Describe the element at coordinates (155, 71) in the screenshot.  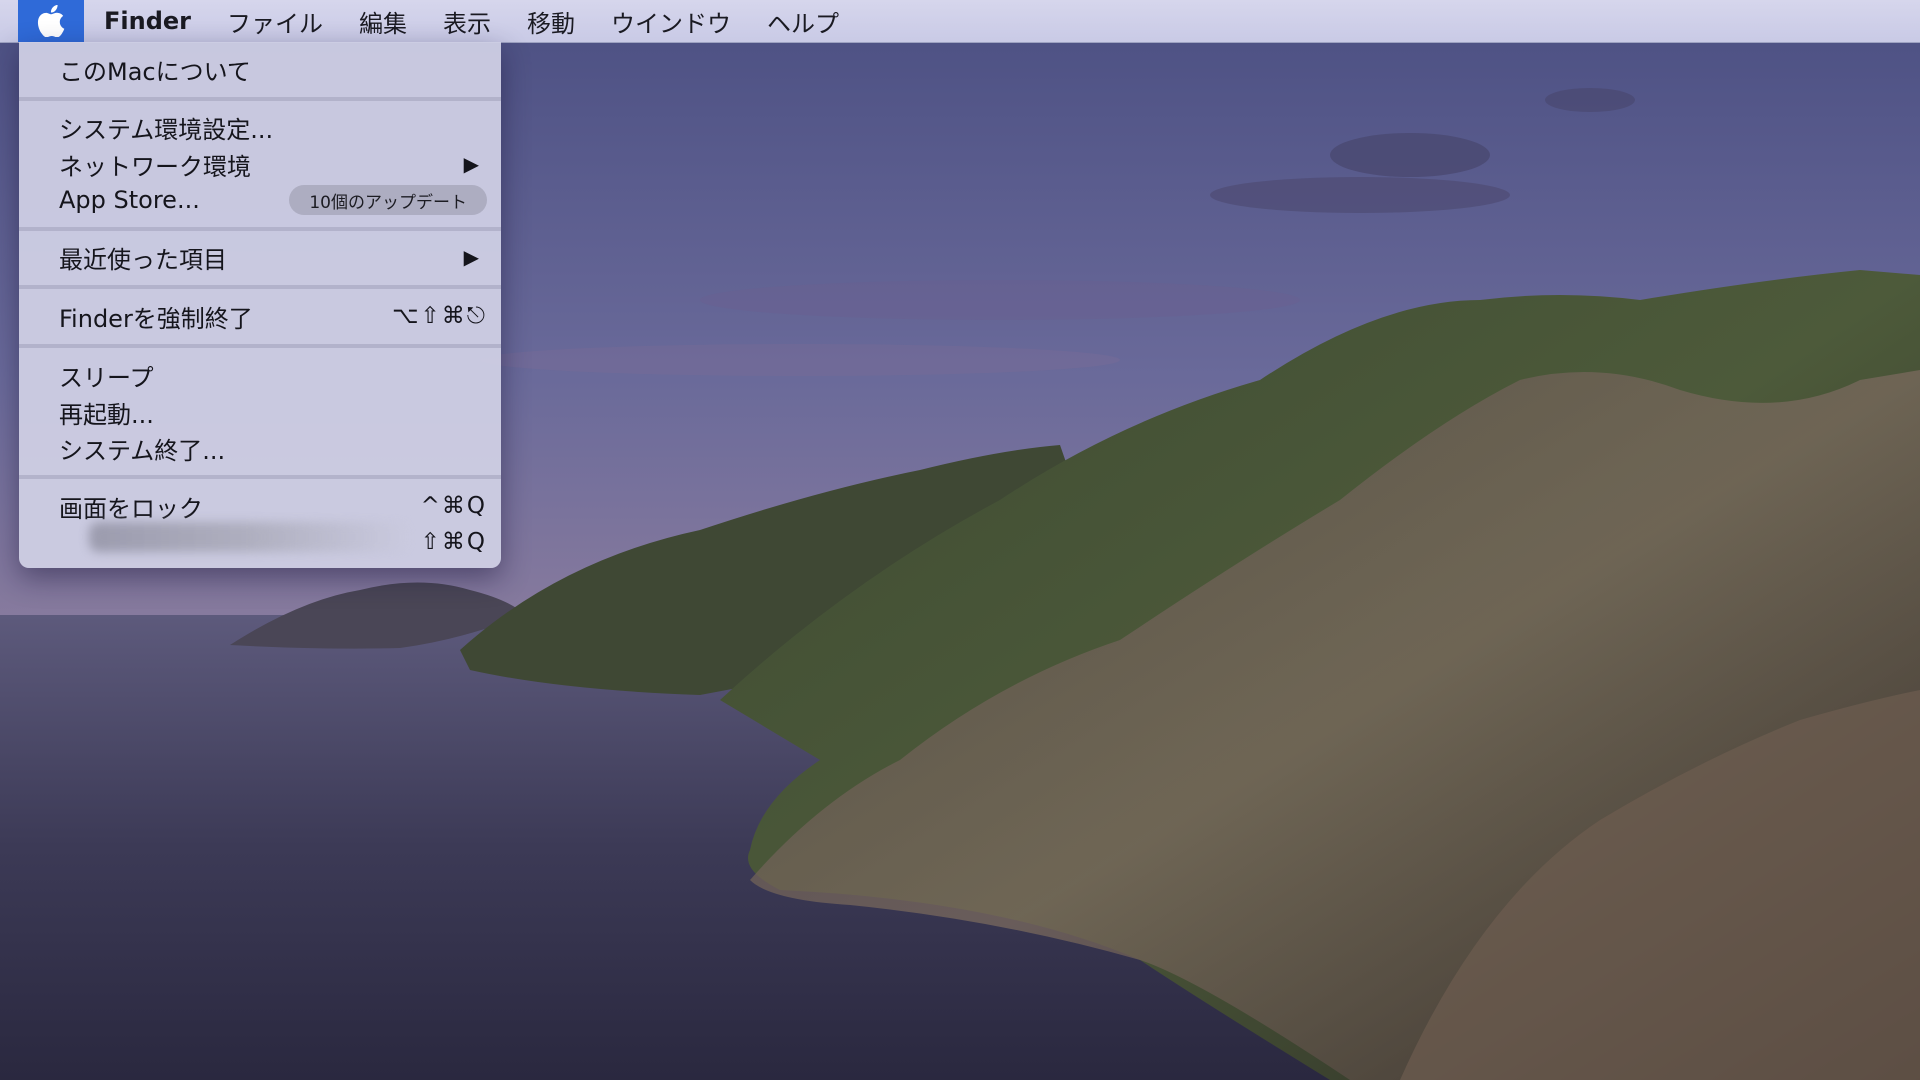
I see `menu-item-label: このMacについて` at that location.